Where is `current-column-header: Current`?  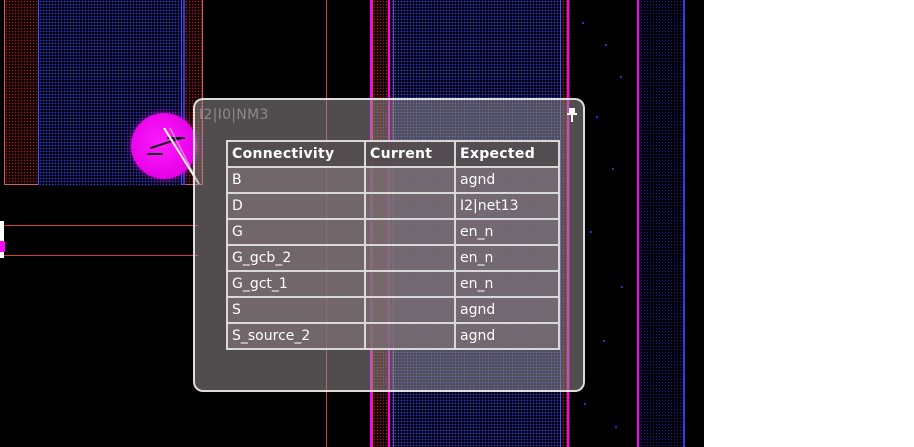 current-column-header: Current is located at coordinates (410, 154).